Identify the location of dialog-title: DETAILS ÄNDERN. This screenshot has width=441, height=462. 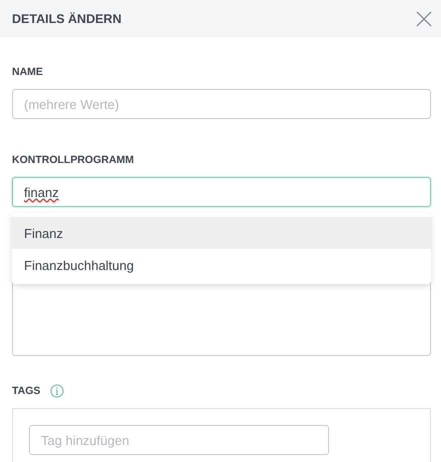
(67, 19).